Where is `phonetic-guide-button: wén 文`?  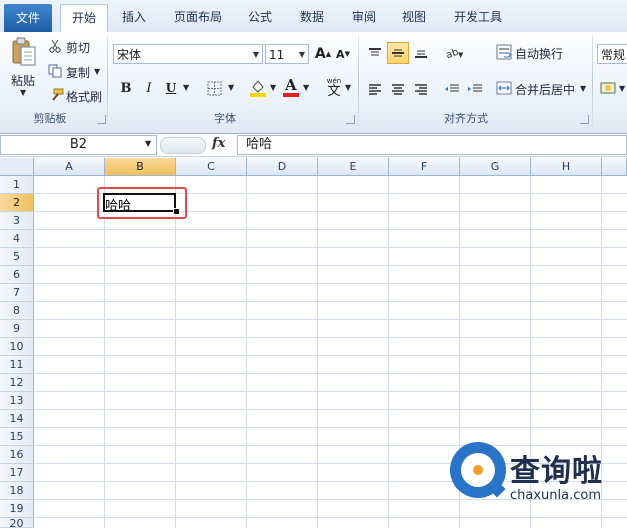
phonetic-guide-button: wén 文 is located at coordinates (334, 88).